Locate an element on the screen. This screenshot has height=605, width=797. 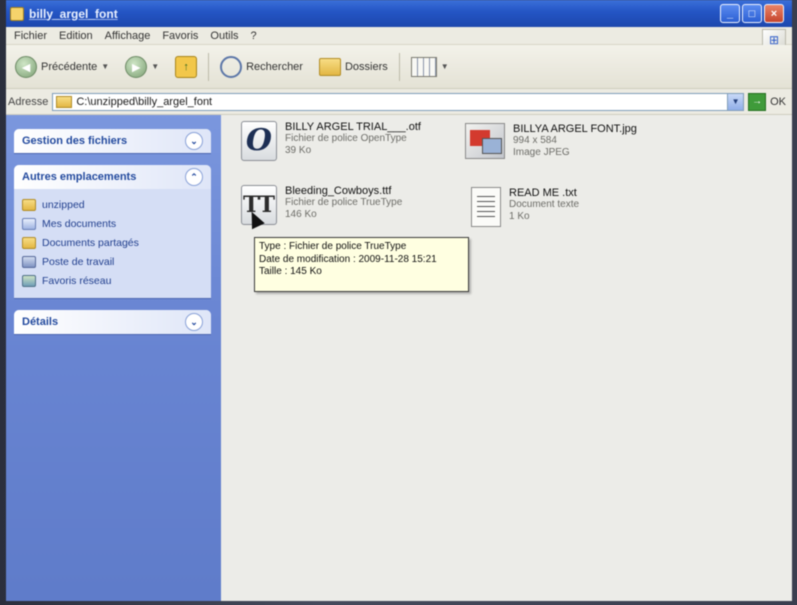
chevron-up-icon: ⌃ is located at coordinates (194, 177).